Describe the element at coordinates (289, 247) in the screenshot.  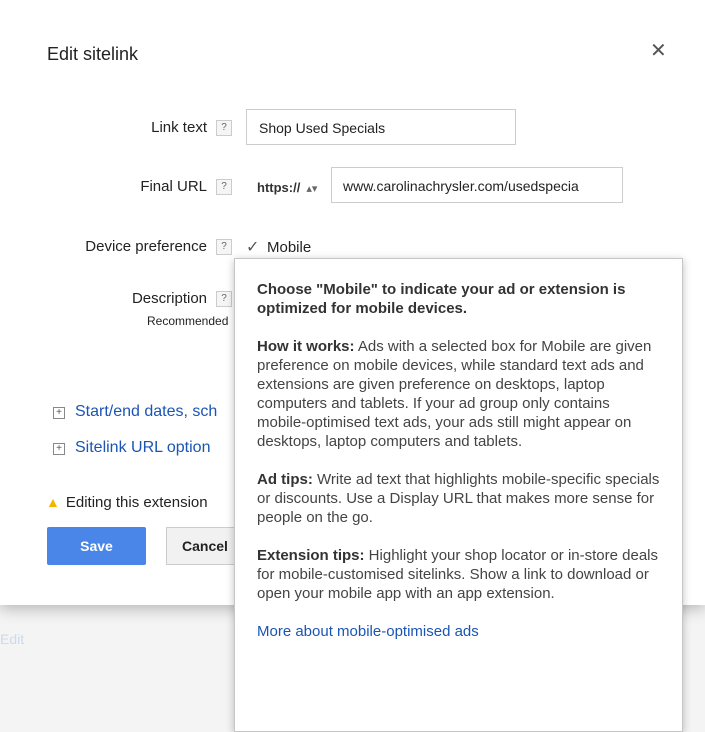
I see `mobile-checkbox-label: Mobile` at that location.